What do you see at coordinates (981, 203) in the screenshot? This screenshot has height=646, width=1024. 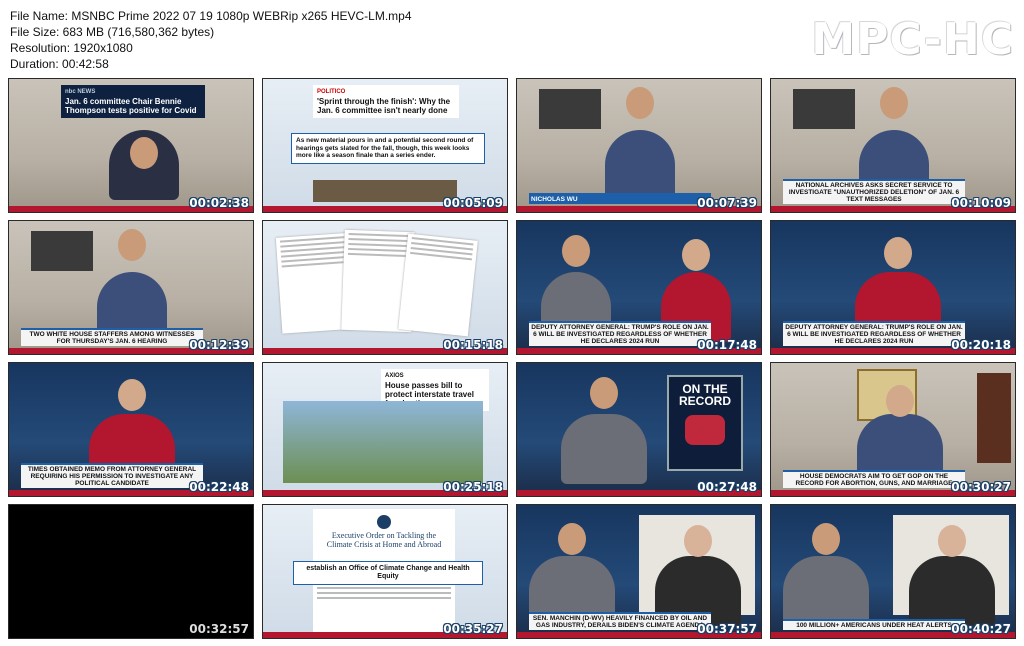 I see `timestamp: 00:10:09` at bounding box center [981, 203].